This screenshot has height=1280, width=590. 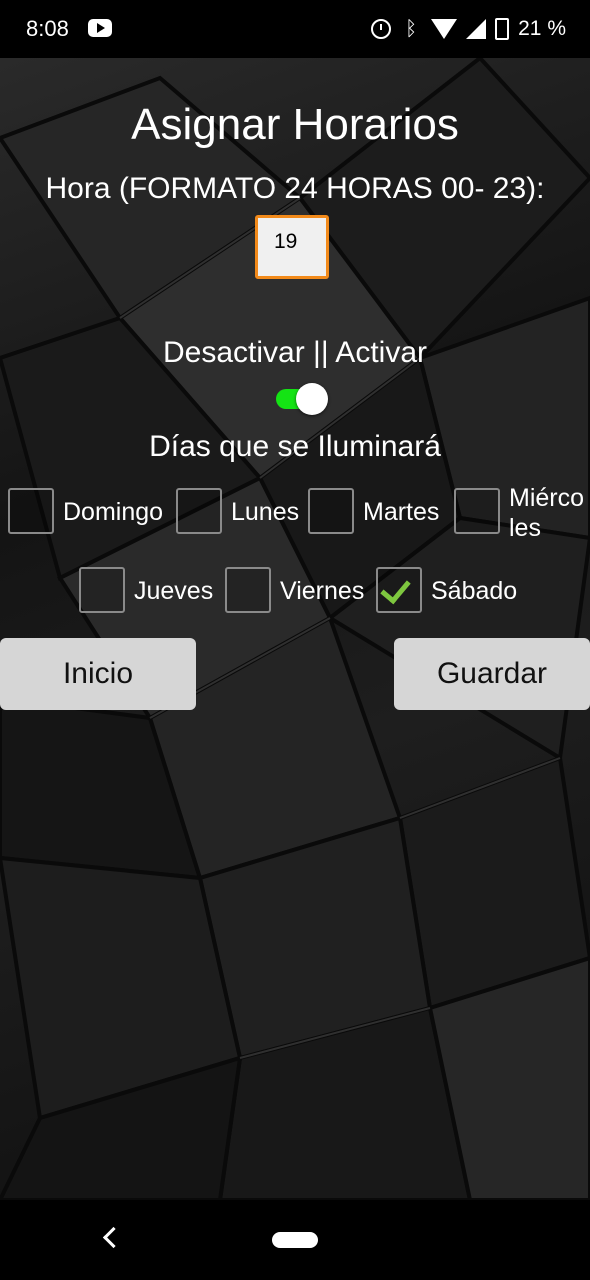 I want to click on checkbox-label-martes: Martes, so click(x=401, y=512).